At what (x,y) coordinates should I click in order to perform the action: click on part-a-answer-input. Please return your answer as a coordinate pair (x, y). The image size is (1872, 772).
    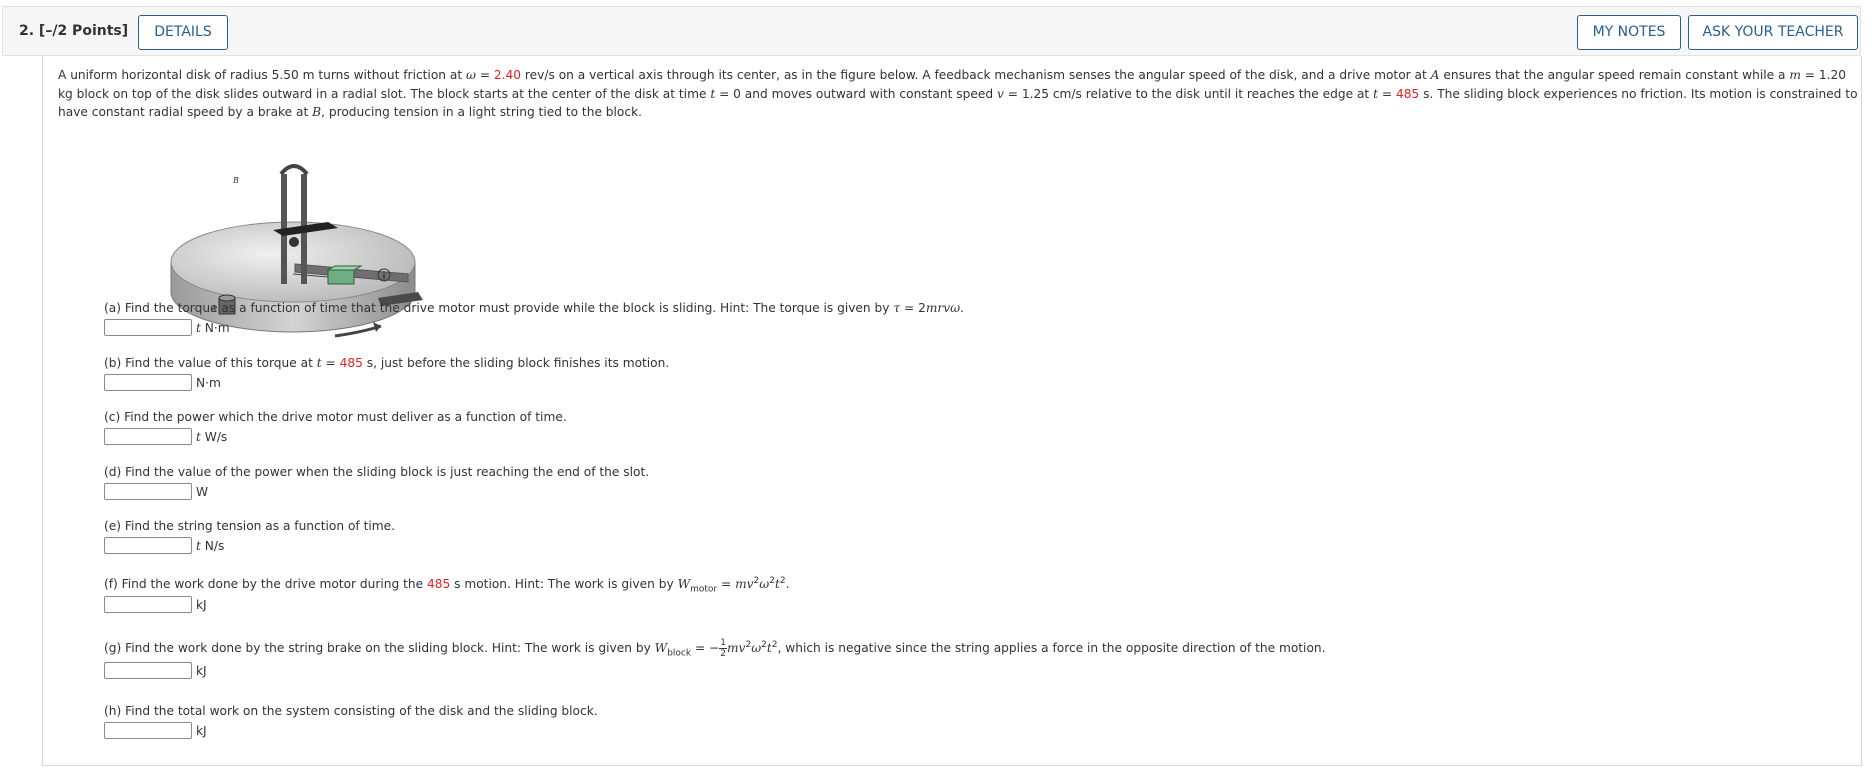
    Looking at the image, I should click on (148, 327).